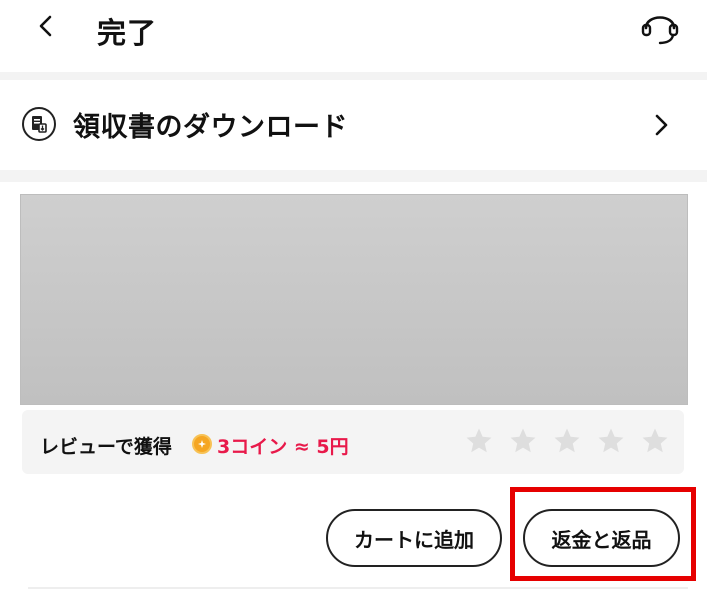  Describe the element at coordinates (210, 127) in the screenshot. I see `receipt-download-label: 領収書のダウンロード` at that location.